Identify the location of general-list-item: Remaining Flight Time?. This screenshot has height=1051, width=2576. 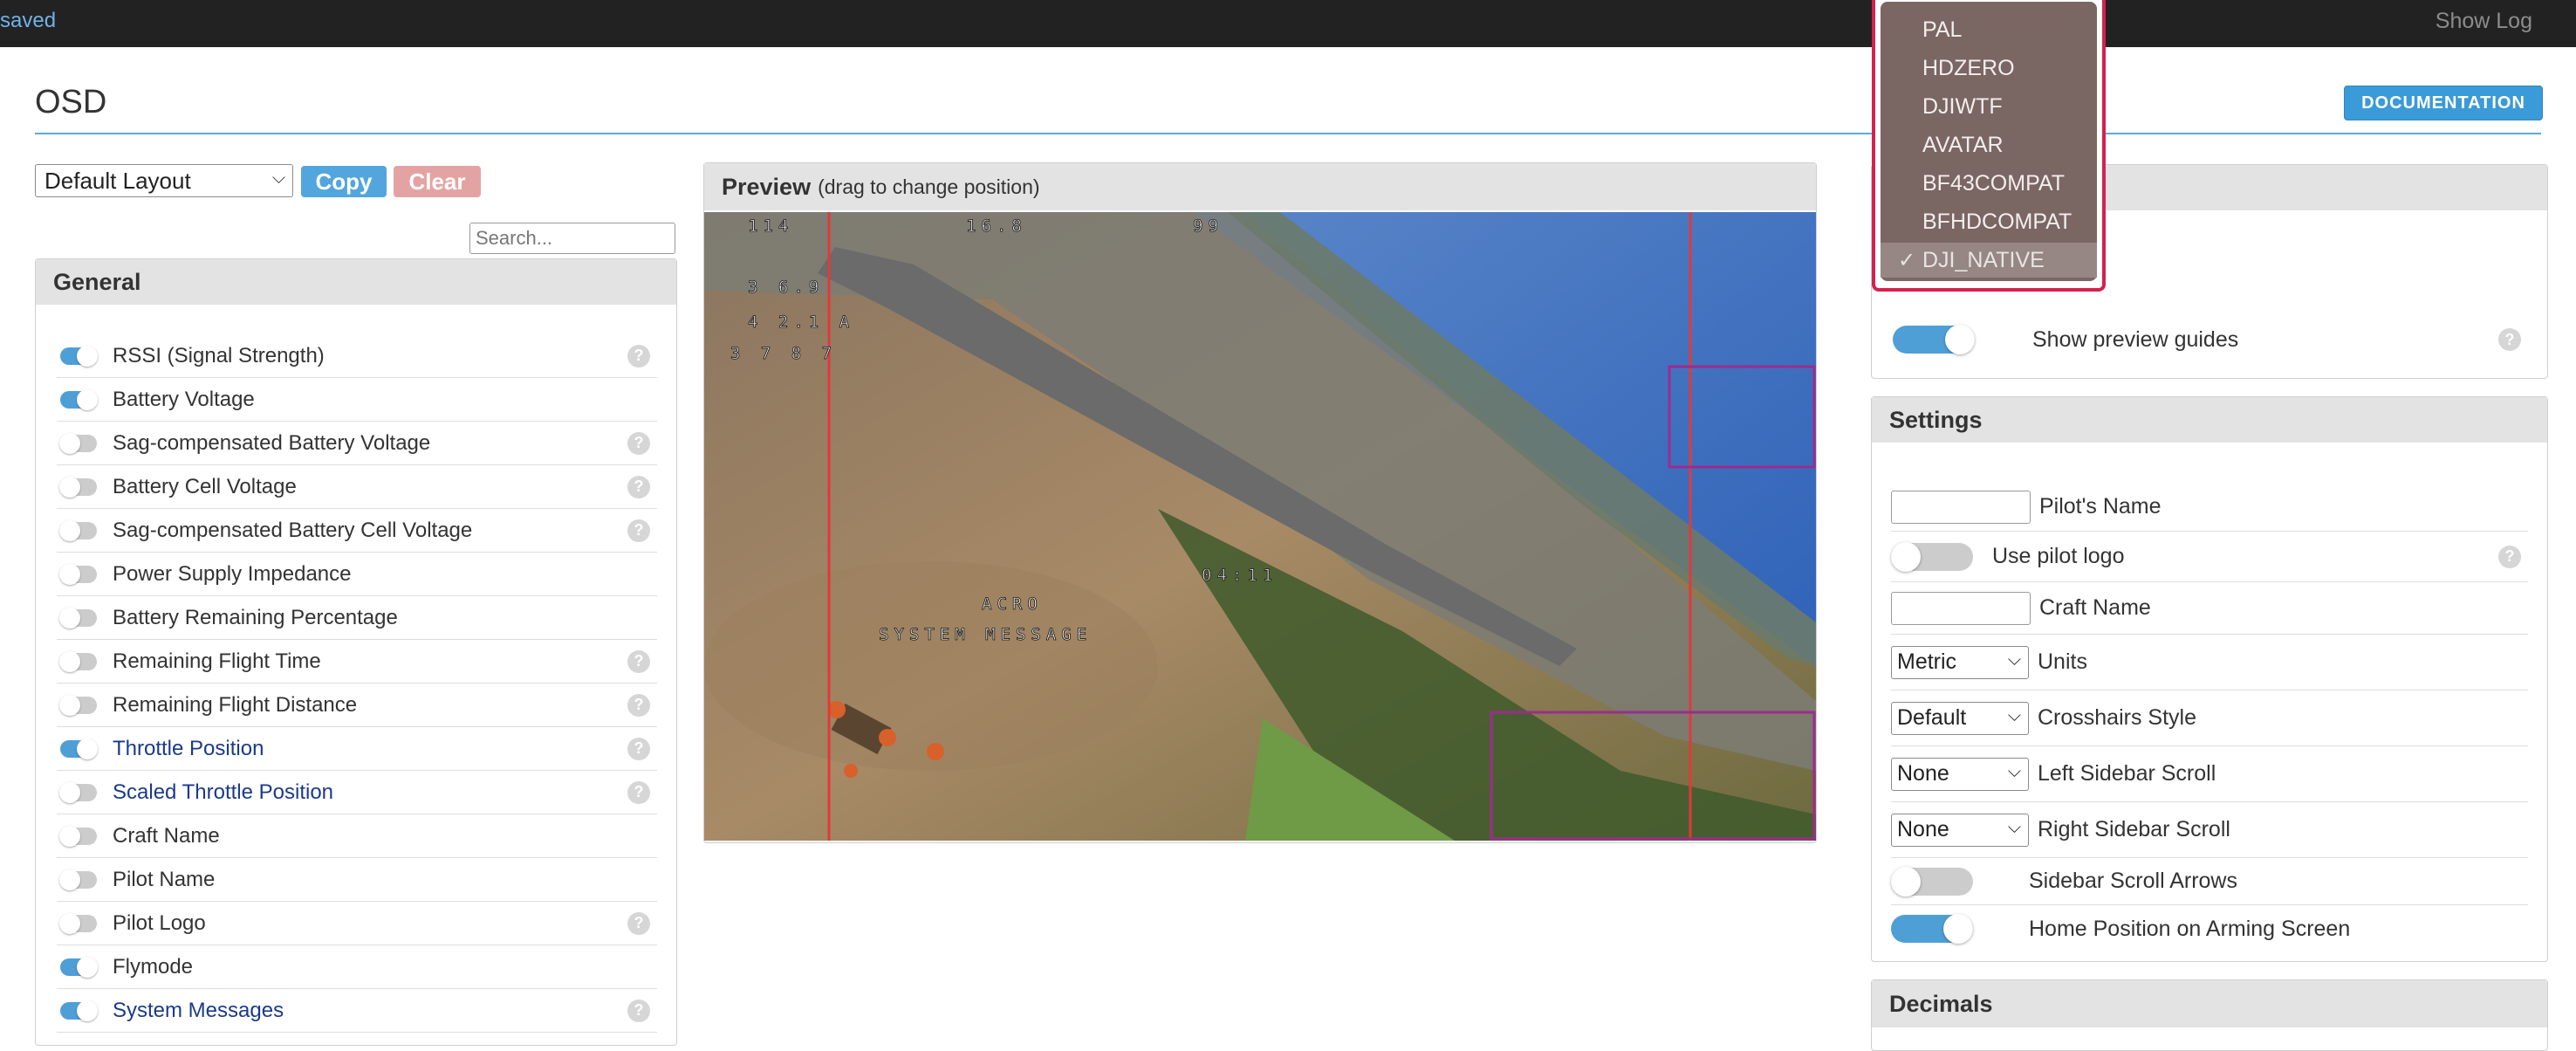
(357, 662).